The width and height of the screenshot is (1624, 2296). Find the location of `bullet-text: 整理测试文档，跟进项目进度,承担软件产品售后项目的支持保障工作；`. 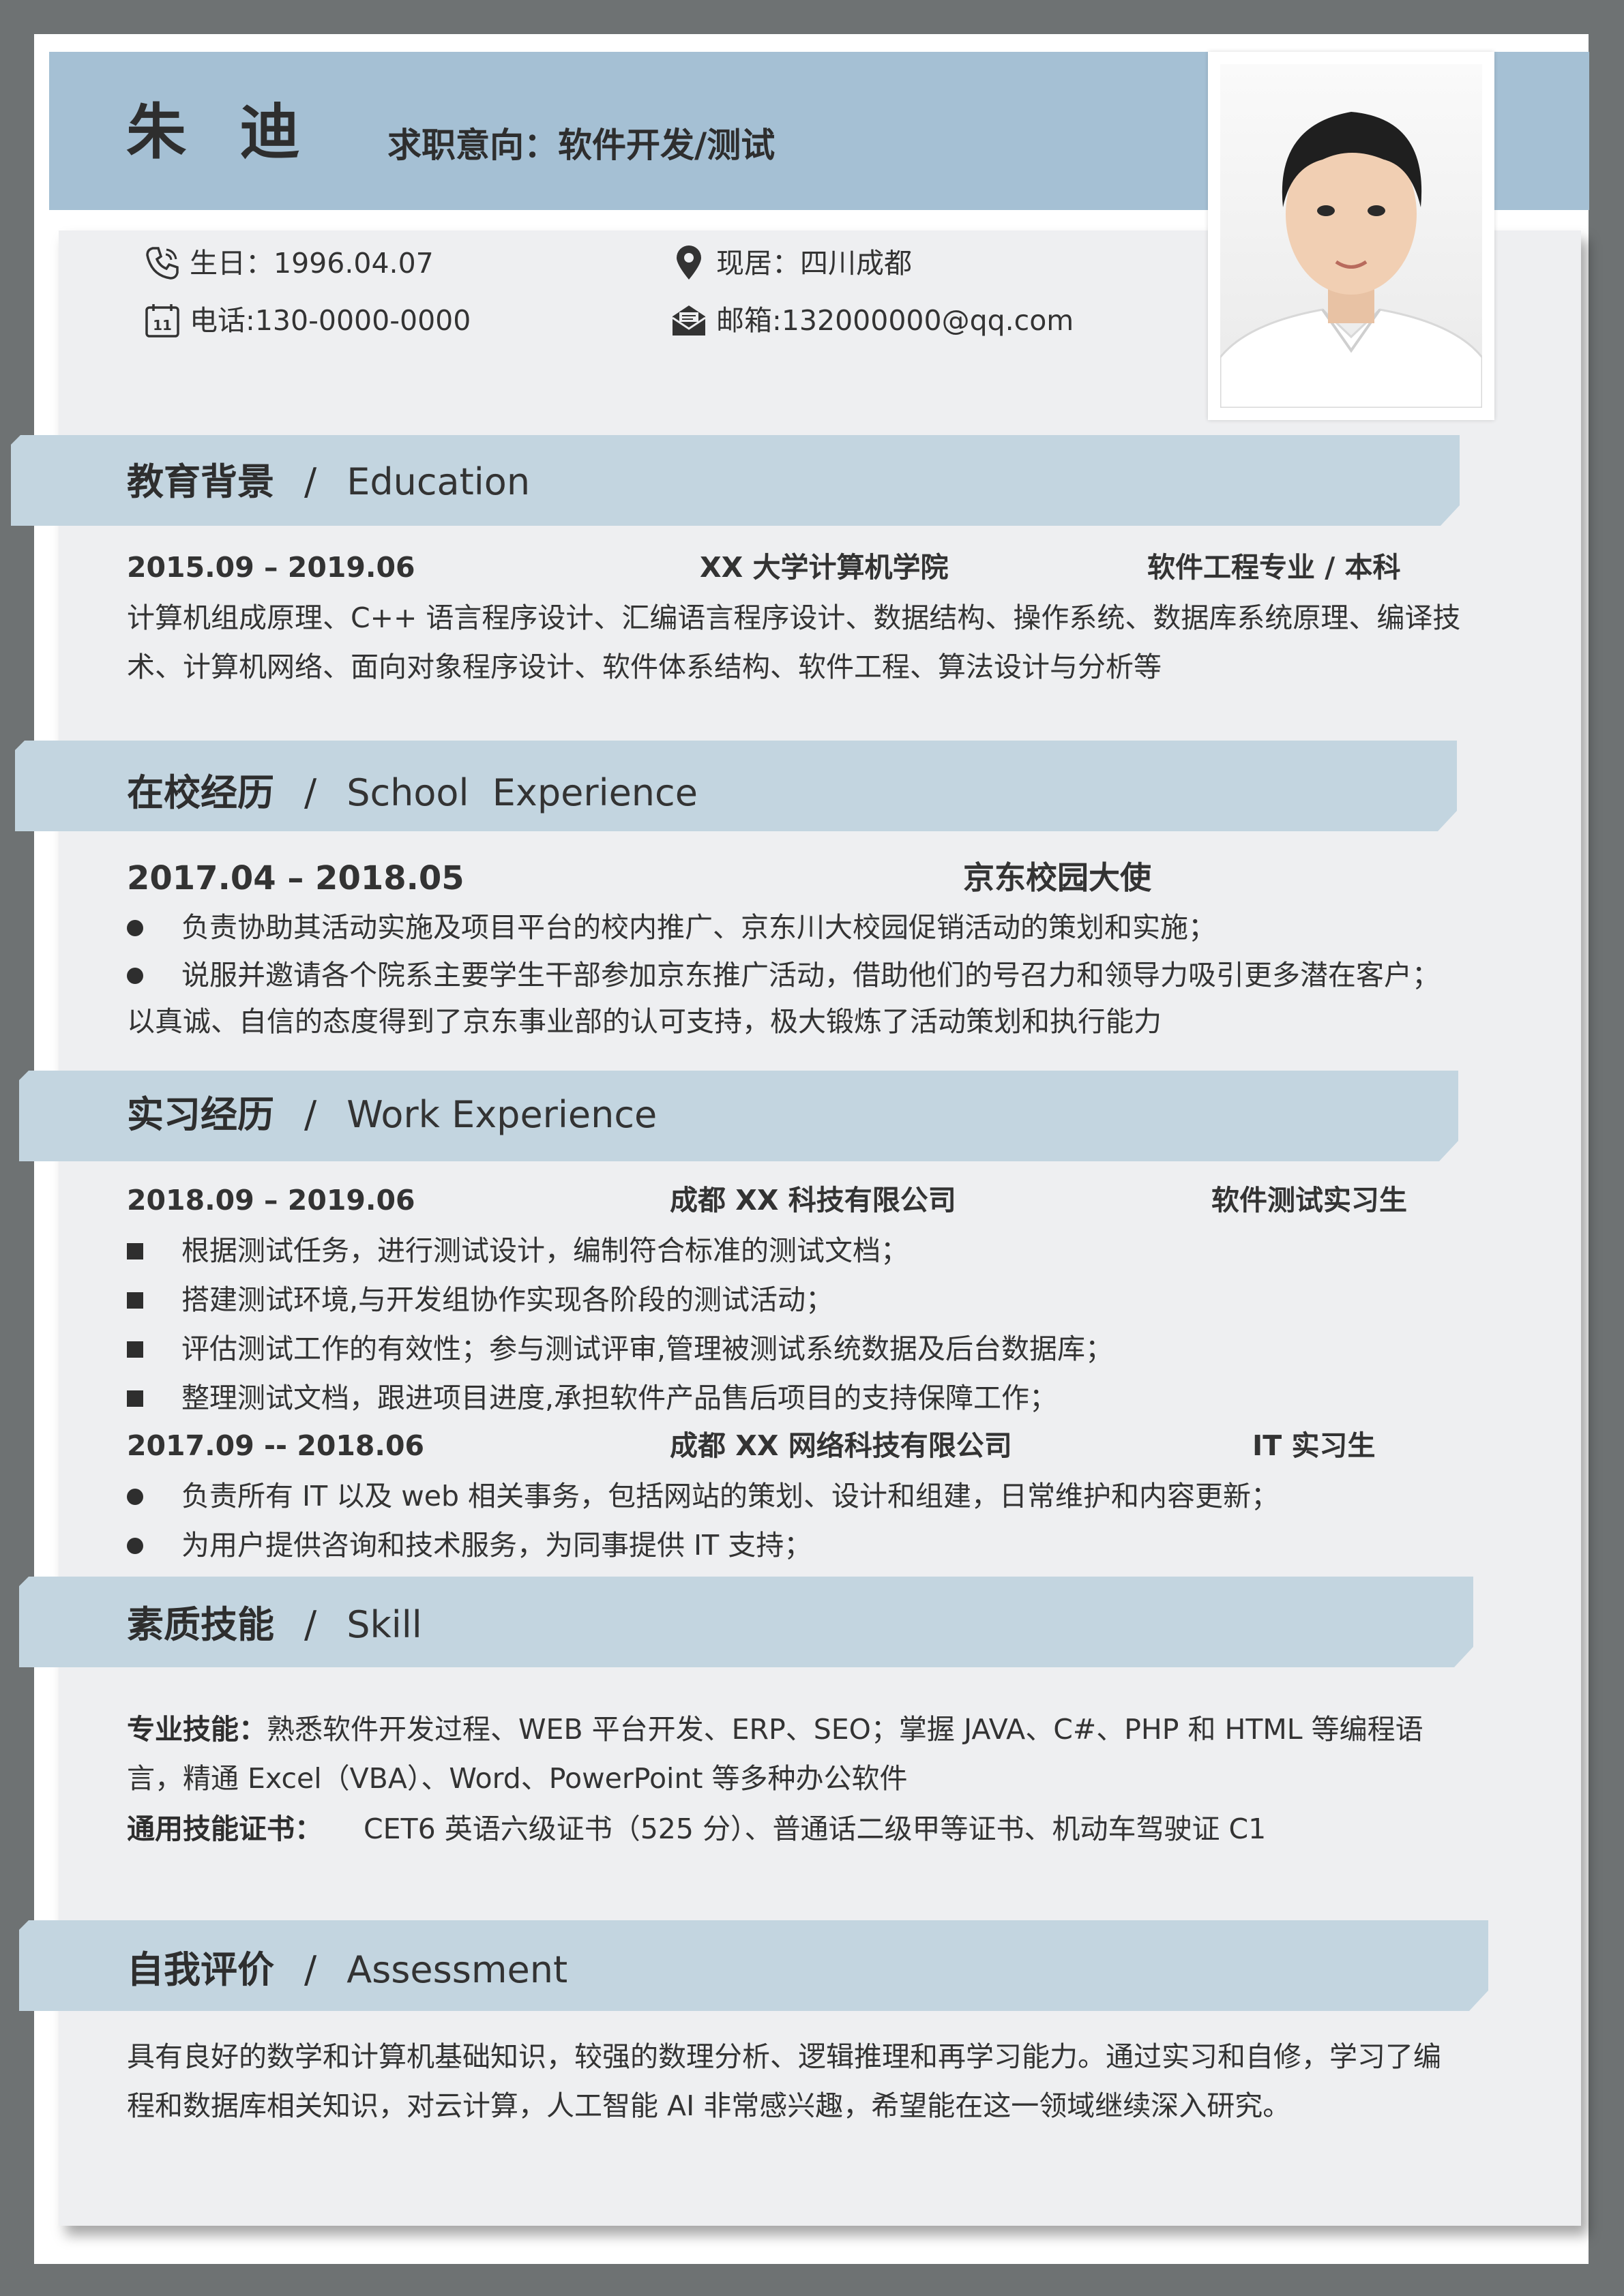

bullet-text: 整理测试文档，跟进项目进度,承担软件产品售后项目的支持保障工作； is located at coordinates (619, 1398).